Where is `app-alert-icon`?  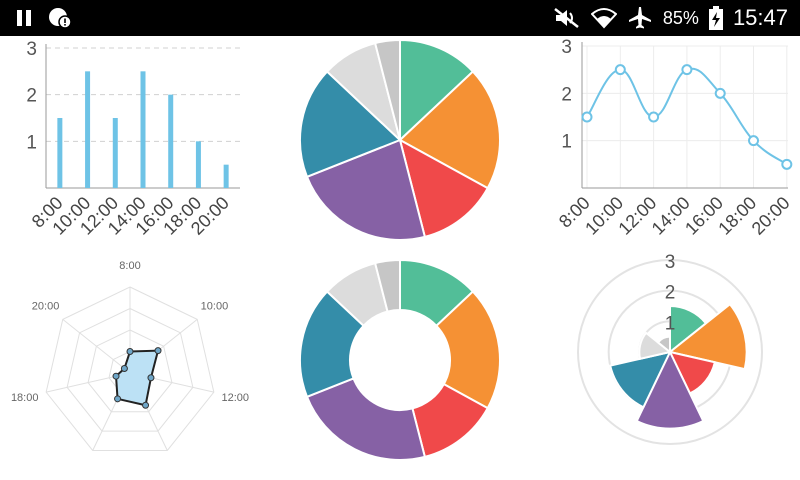 app-alert-icon is located at coordinates (60, 18).